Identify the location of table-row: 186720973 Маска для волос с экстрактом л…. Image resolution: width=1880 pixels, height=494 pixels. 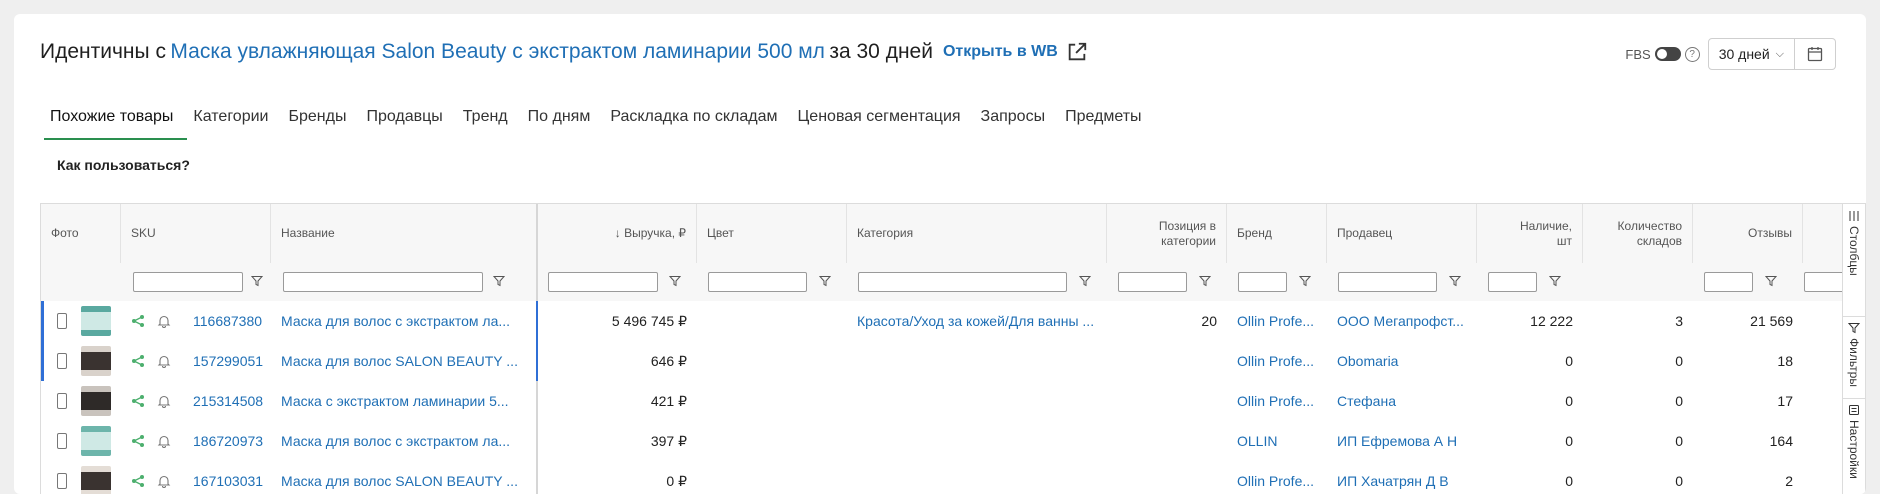
(953, 441).